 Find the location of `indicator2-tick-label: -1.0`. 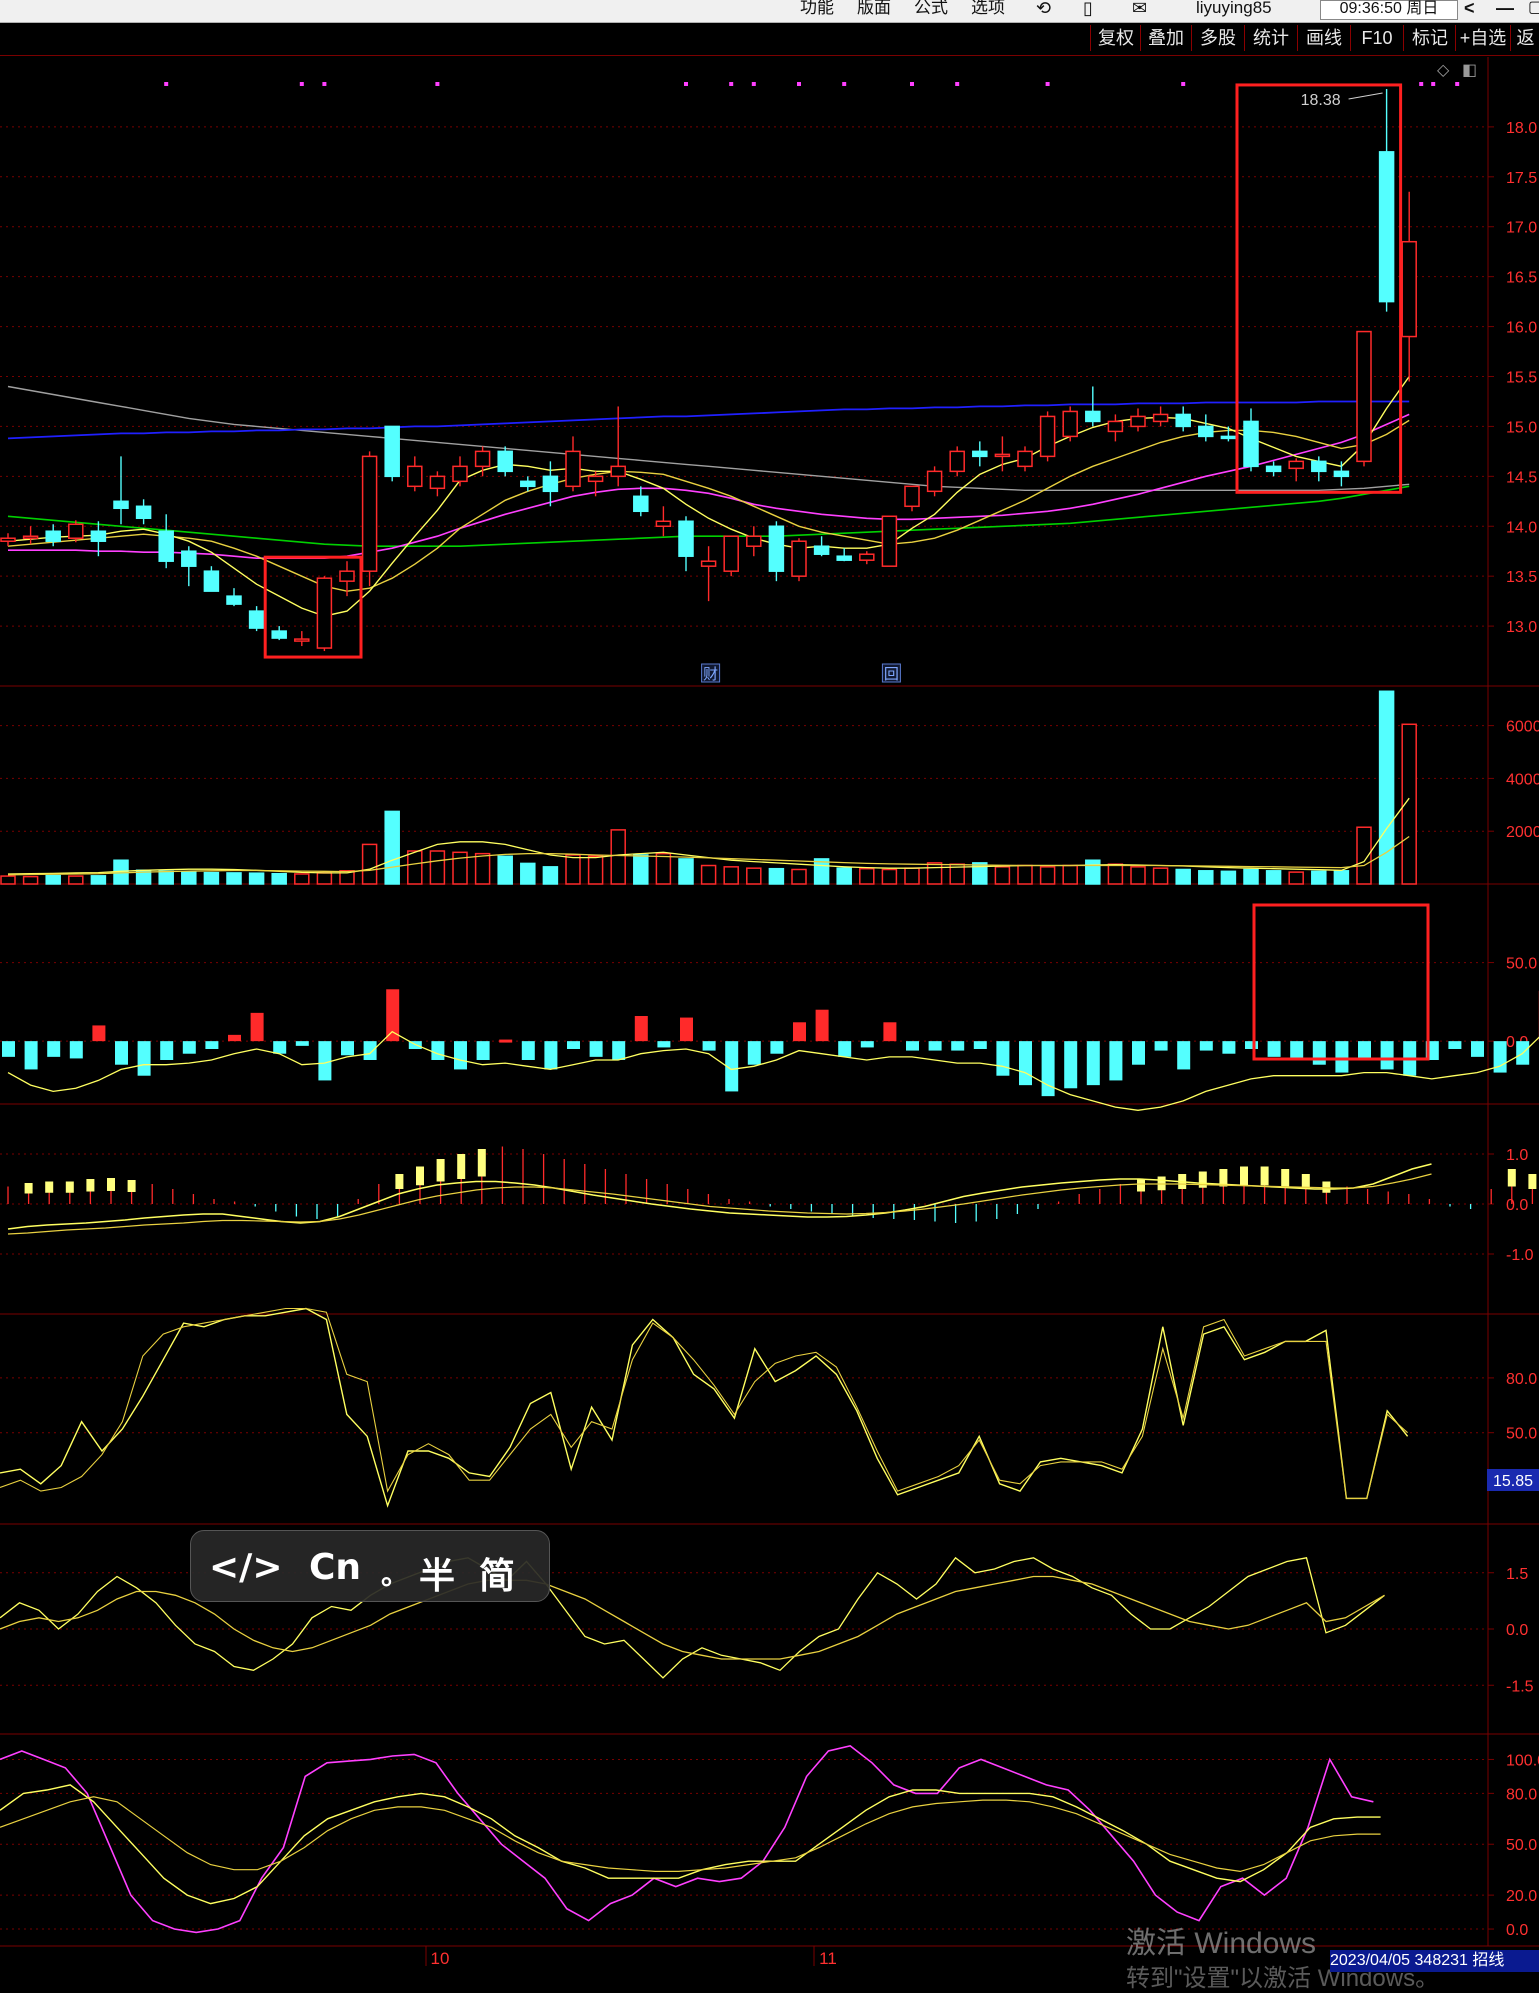

indicator2-tick-label: -1.0 is located at coordinates (1520, 1255).